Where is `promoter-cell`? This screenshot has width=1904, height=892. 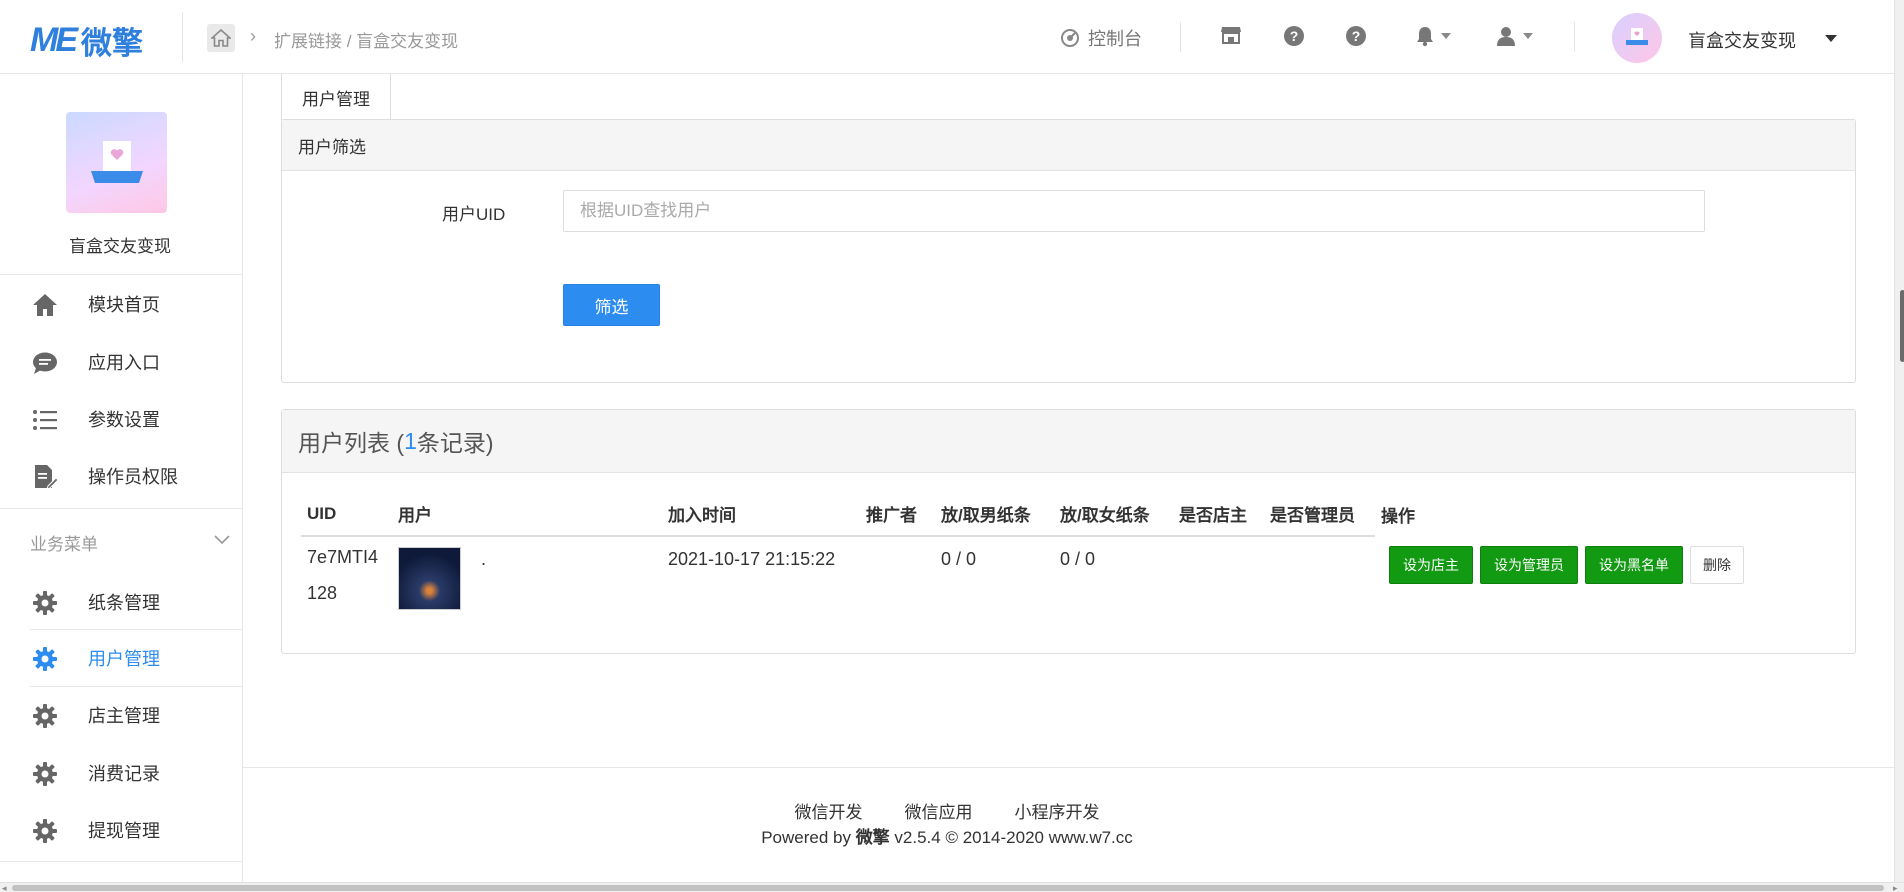 promoter-cell is located at coordinates (897, 578).